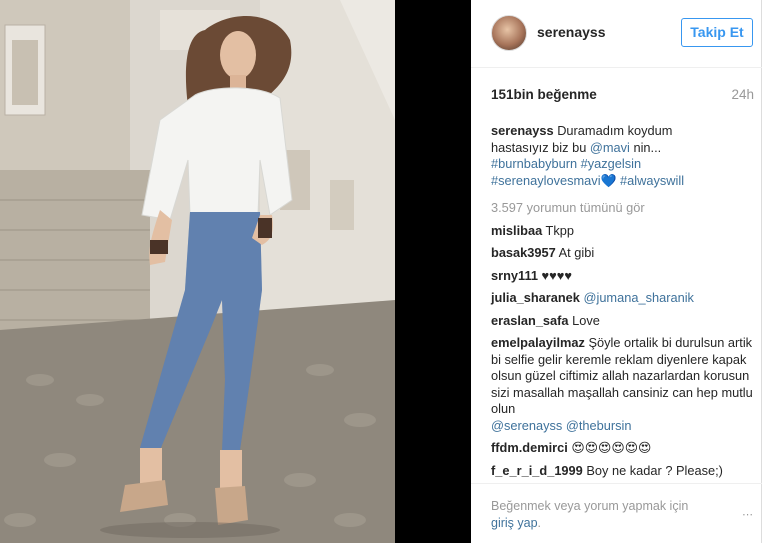 The height and width of the screenshot is (543, 762). I want to click on avatar, so click(509, 33).